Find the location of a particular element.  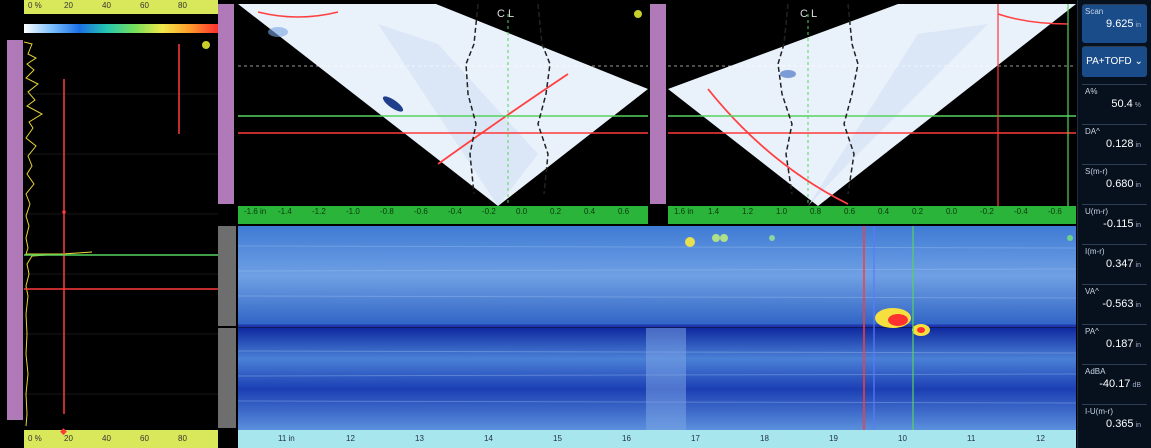

readout-u: U(m-r) -0.115 in is located at coordinates (1114, 223).